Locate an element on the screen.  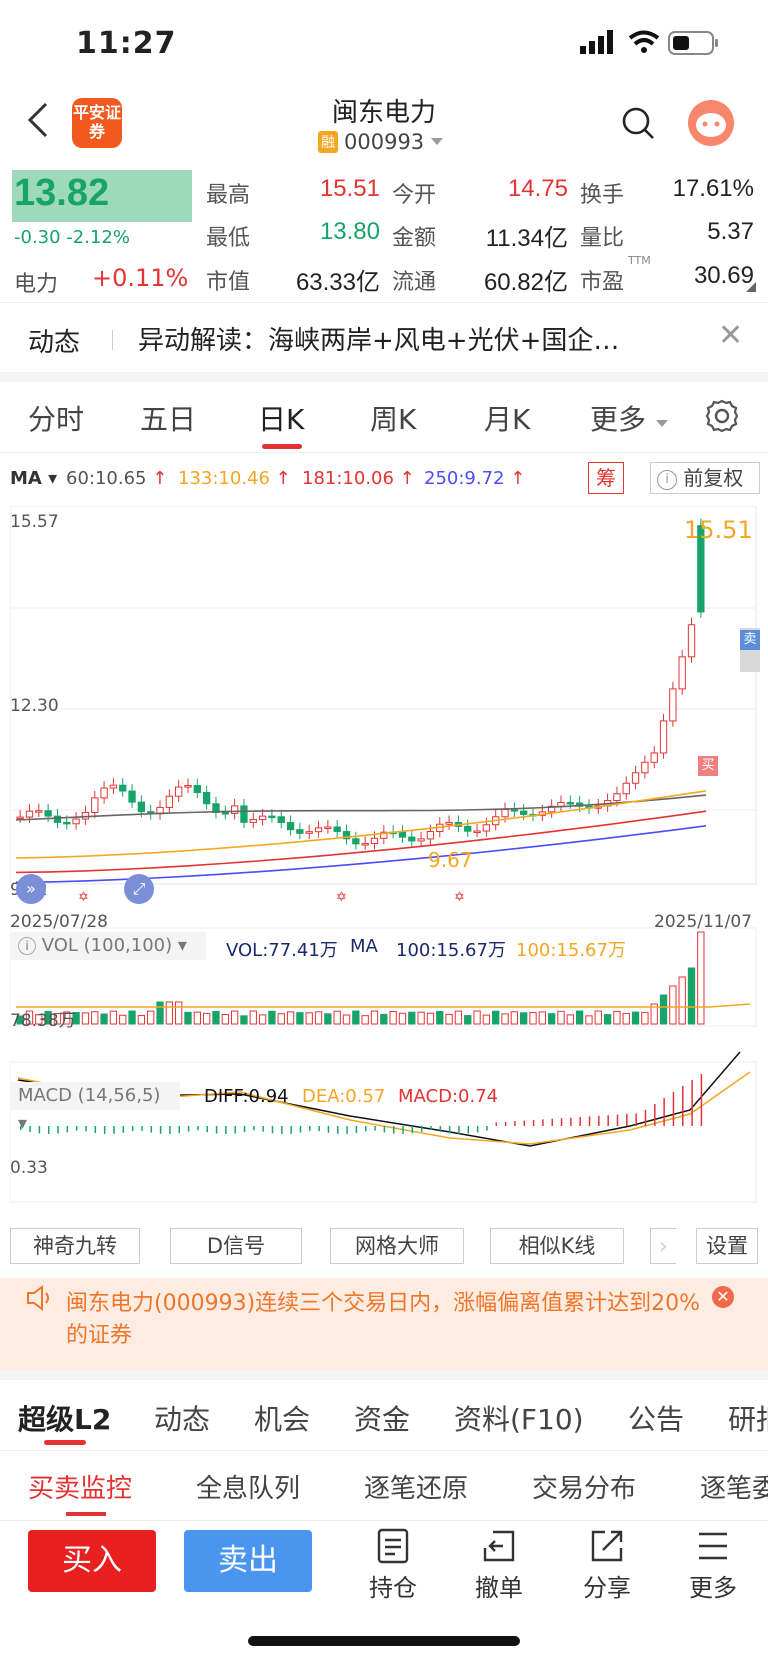
volume-indicator-selector: i VOL (100,100) ▾ is located at coordinates (108, 946).